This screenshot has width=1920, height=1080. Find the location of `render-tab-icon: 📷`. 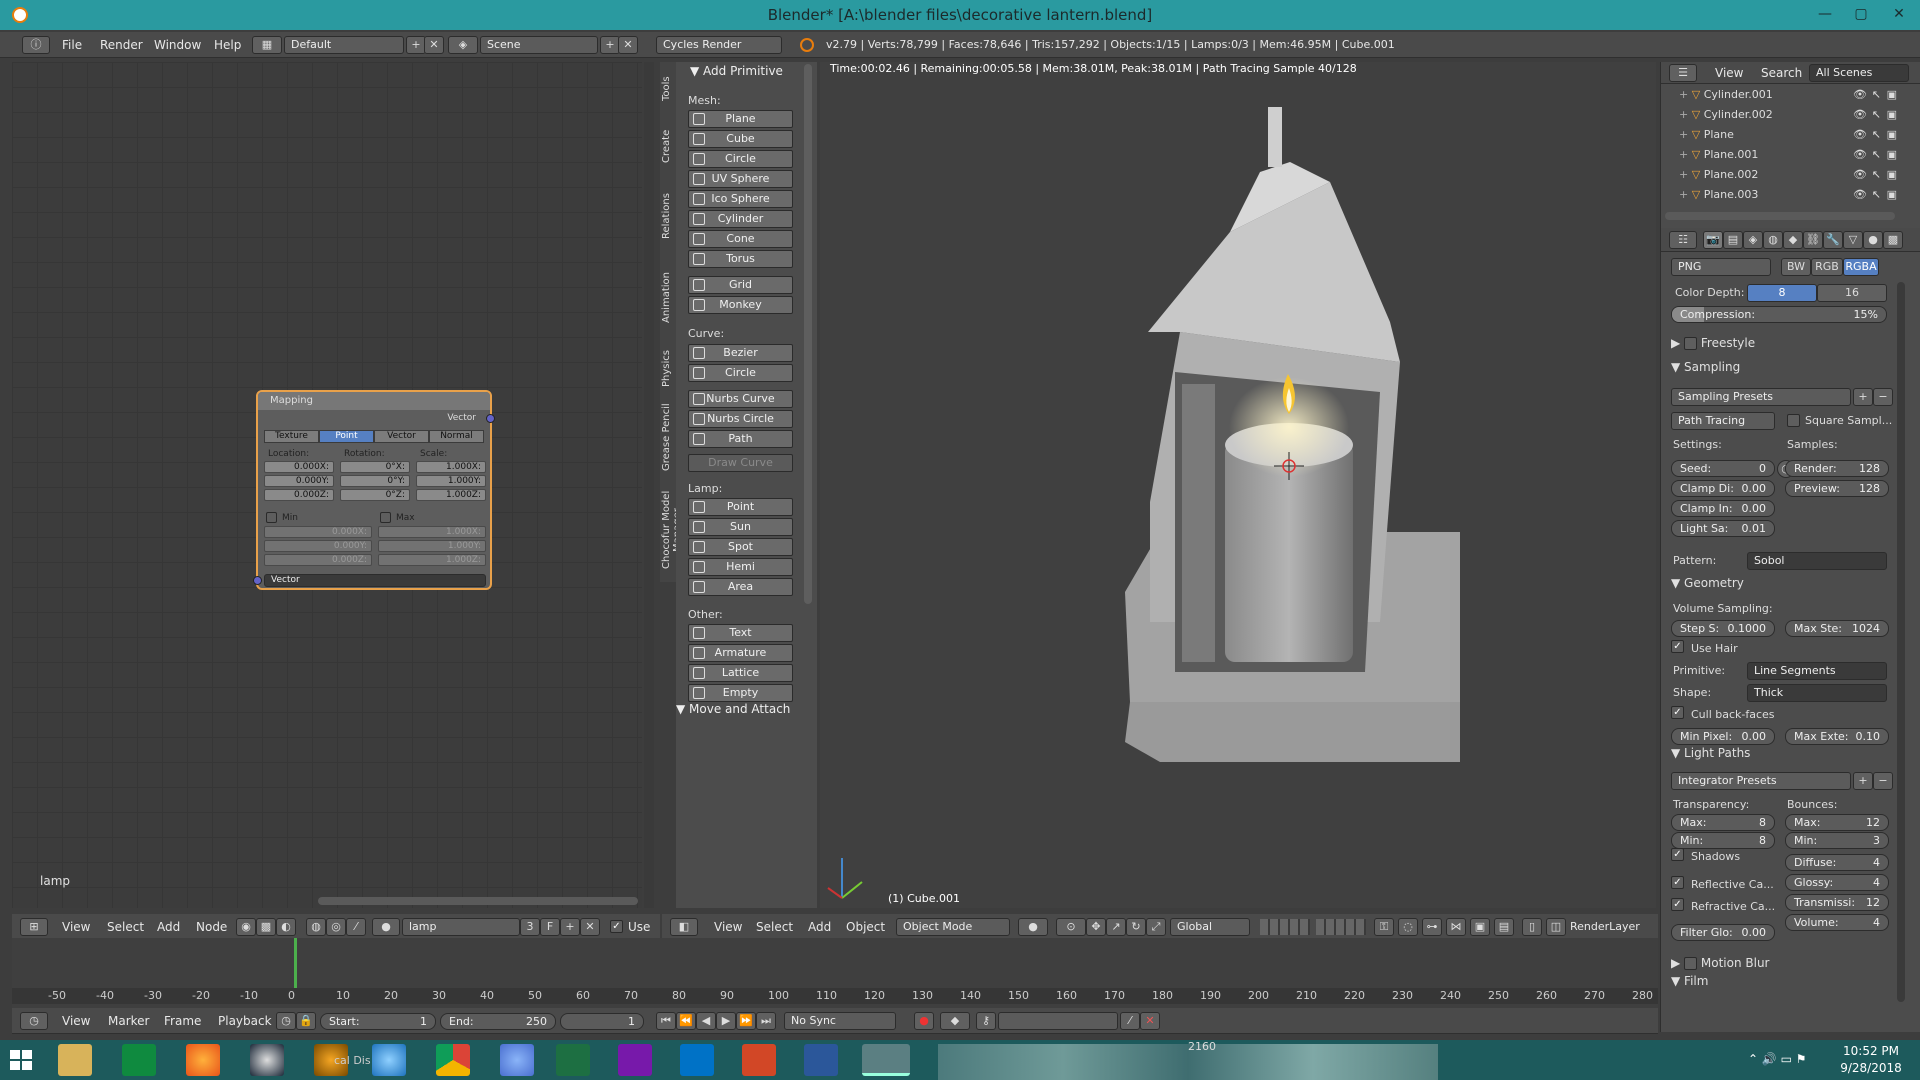

render-tab-icon: 📷 is located at coordinates (1713, 240).